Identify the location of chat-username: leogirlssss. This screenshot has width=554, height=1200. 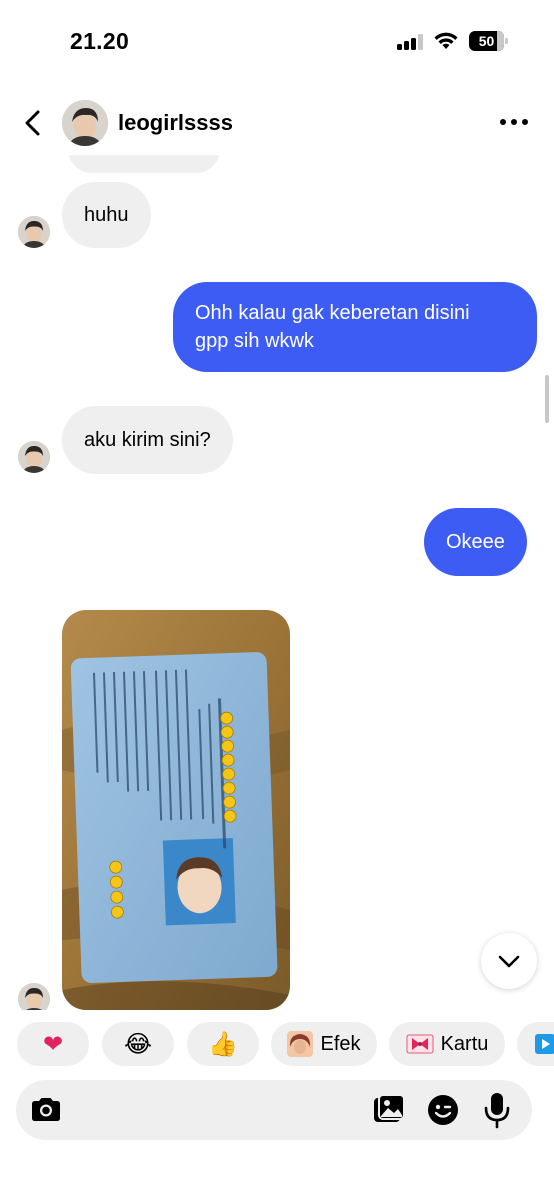
(175, 123).